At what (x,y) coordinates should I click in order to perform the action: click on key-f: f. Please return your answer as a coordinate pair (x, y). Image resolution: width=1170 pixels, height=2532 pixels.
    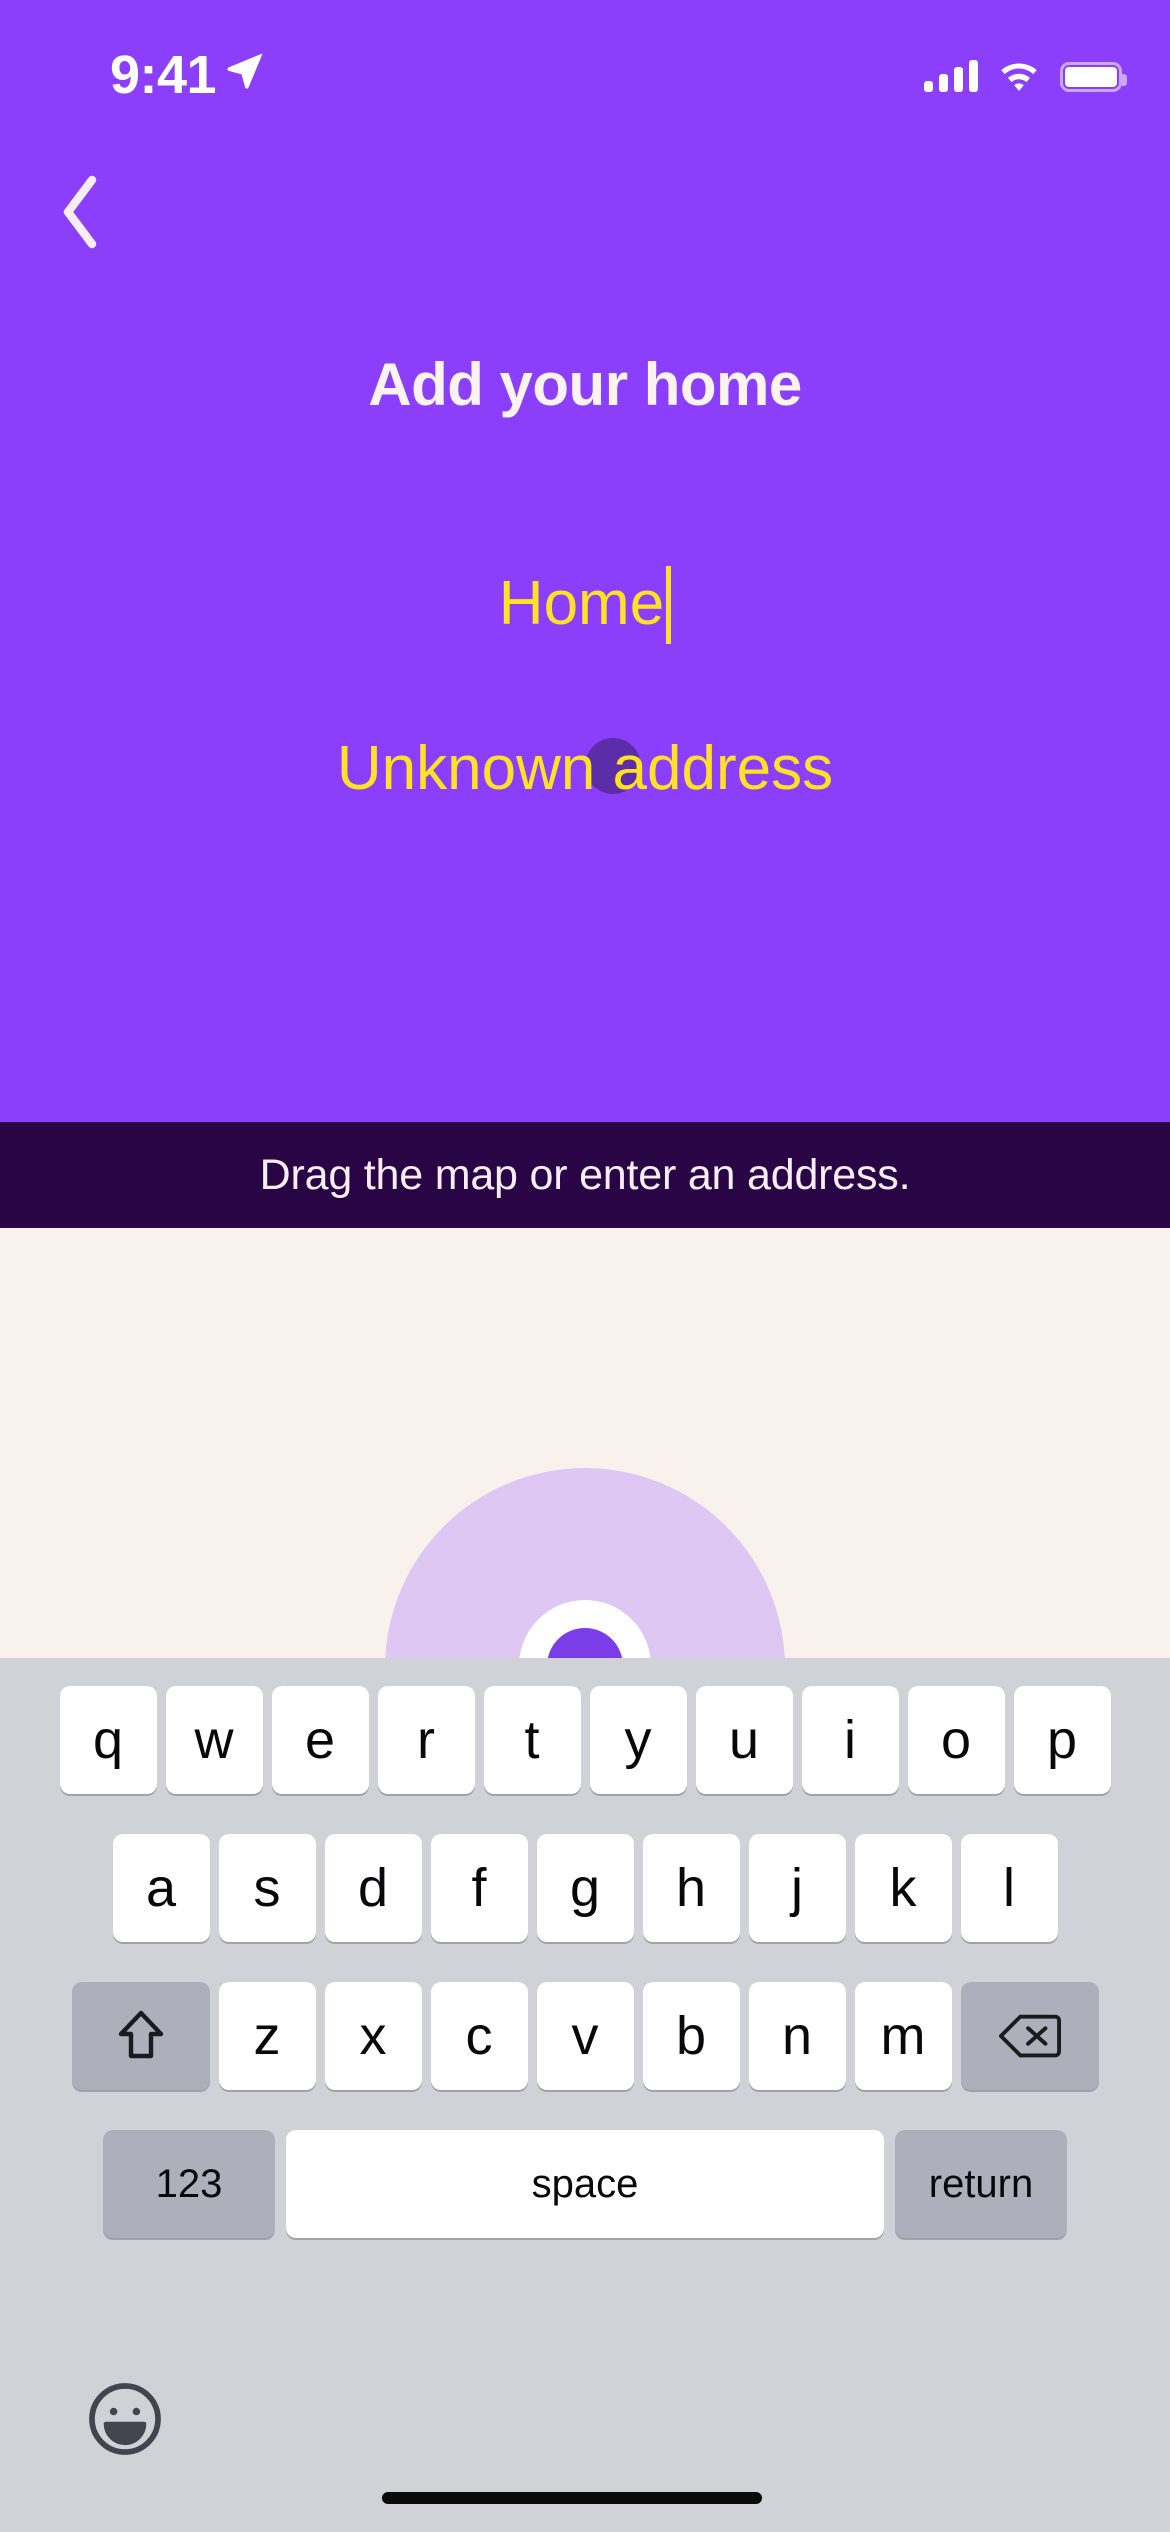
    Looking at the image, I should click on (479, 1888).